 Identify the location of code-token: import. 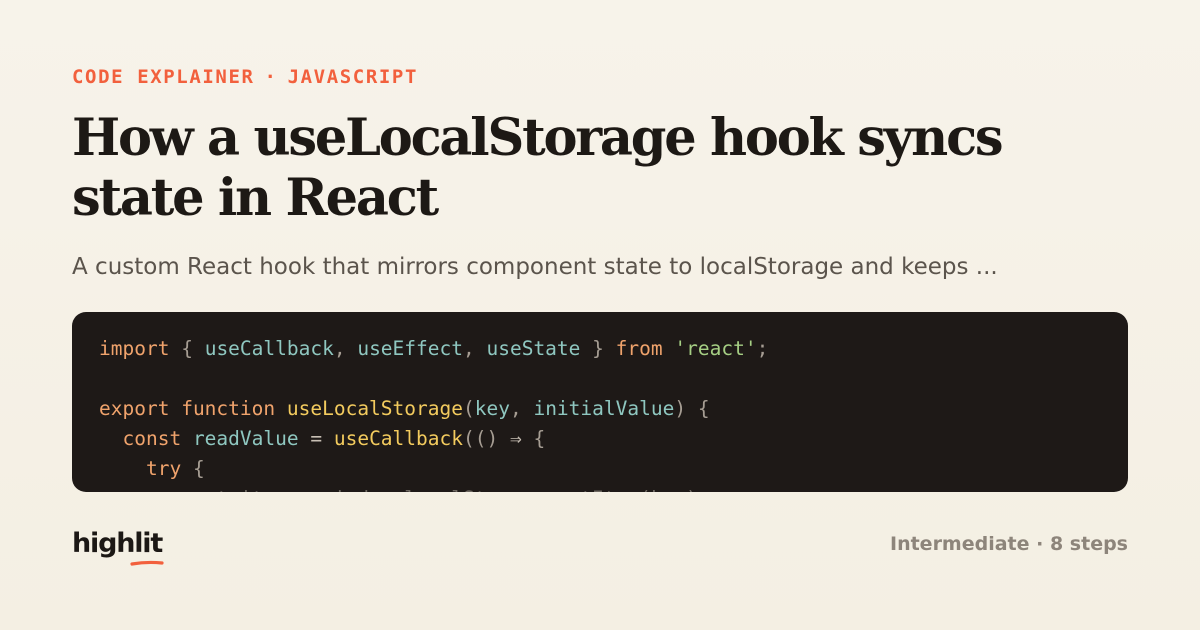
(134, 348).